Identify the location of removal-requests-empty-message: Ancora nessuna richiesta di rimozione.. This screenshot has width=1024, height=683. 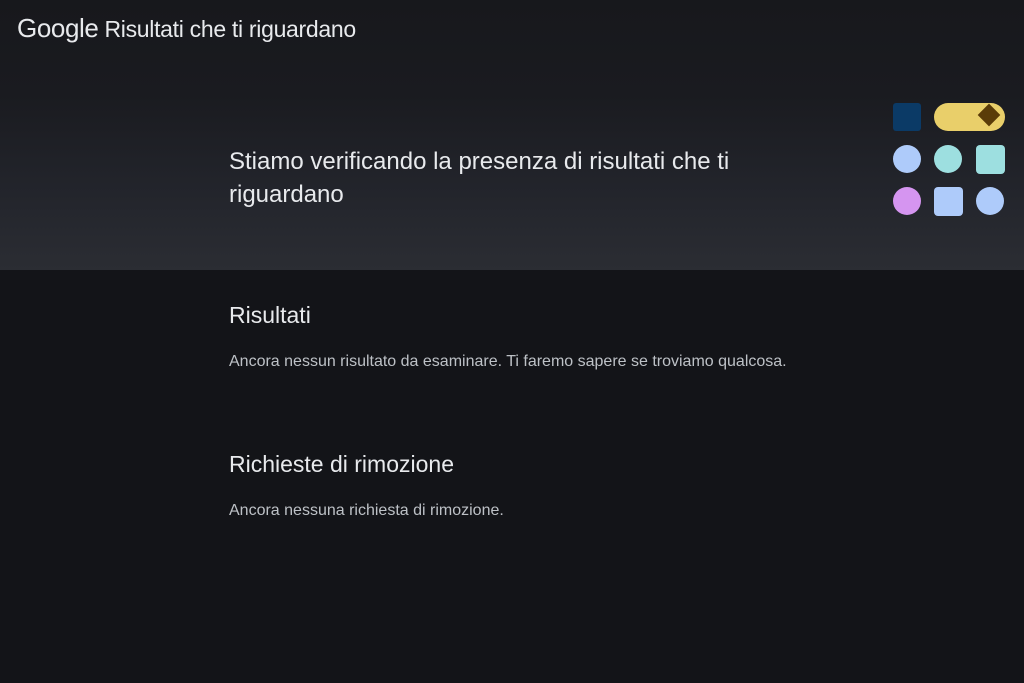
(366, 510).